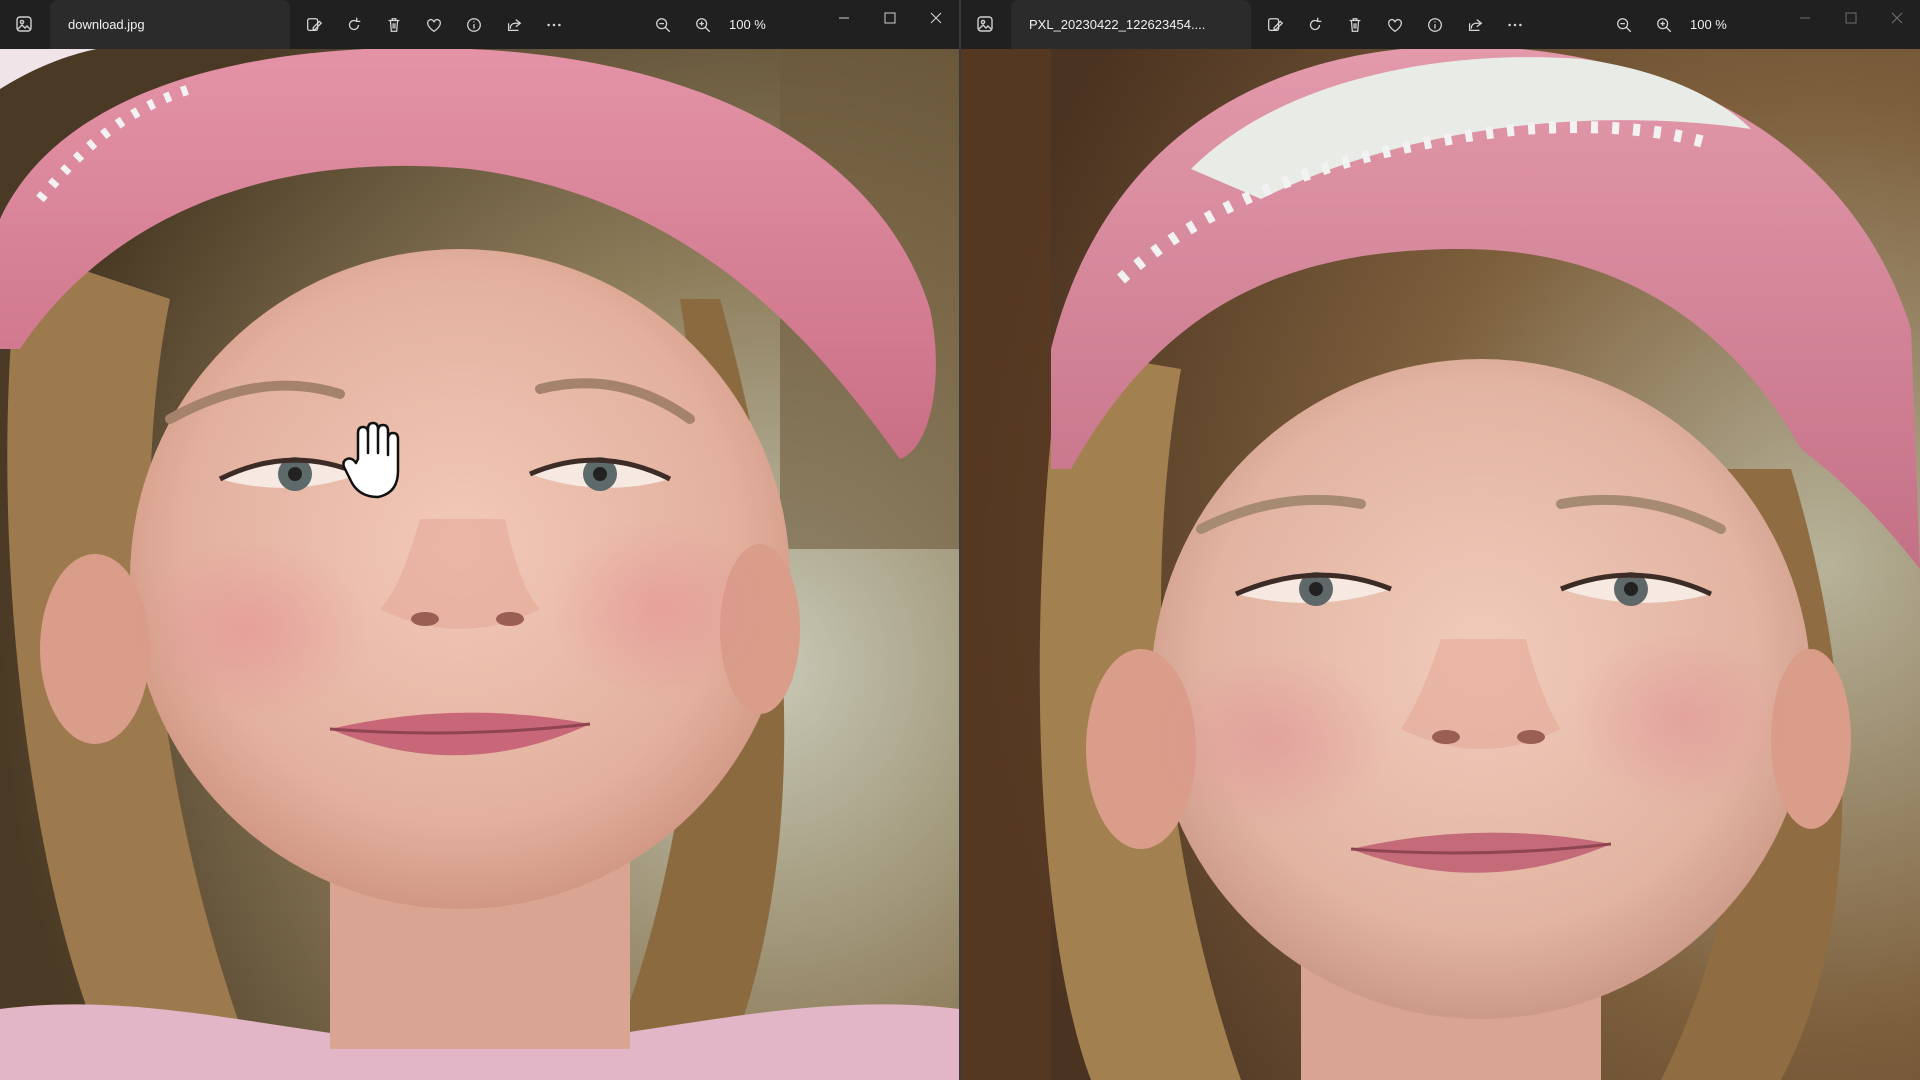 The height and width of the screenshot is (1080, 1920). Describe the element at coordinates (170, 24) in the screenshot. I see `left-file-tab: download.jpg` at that location.